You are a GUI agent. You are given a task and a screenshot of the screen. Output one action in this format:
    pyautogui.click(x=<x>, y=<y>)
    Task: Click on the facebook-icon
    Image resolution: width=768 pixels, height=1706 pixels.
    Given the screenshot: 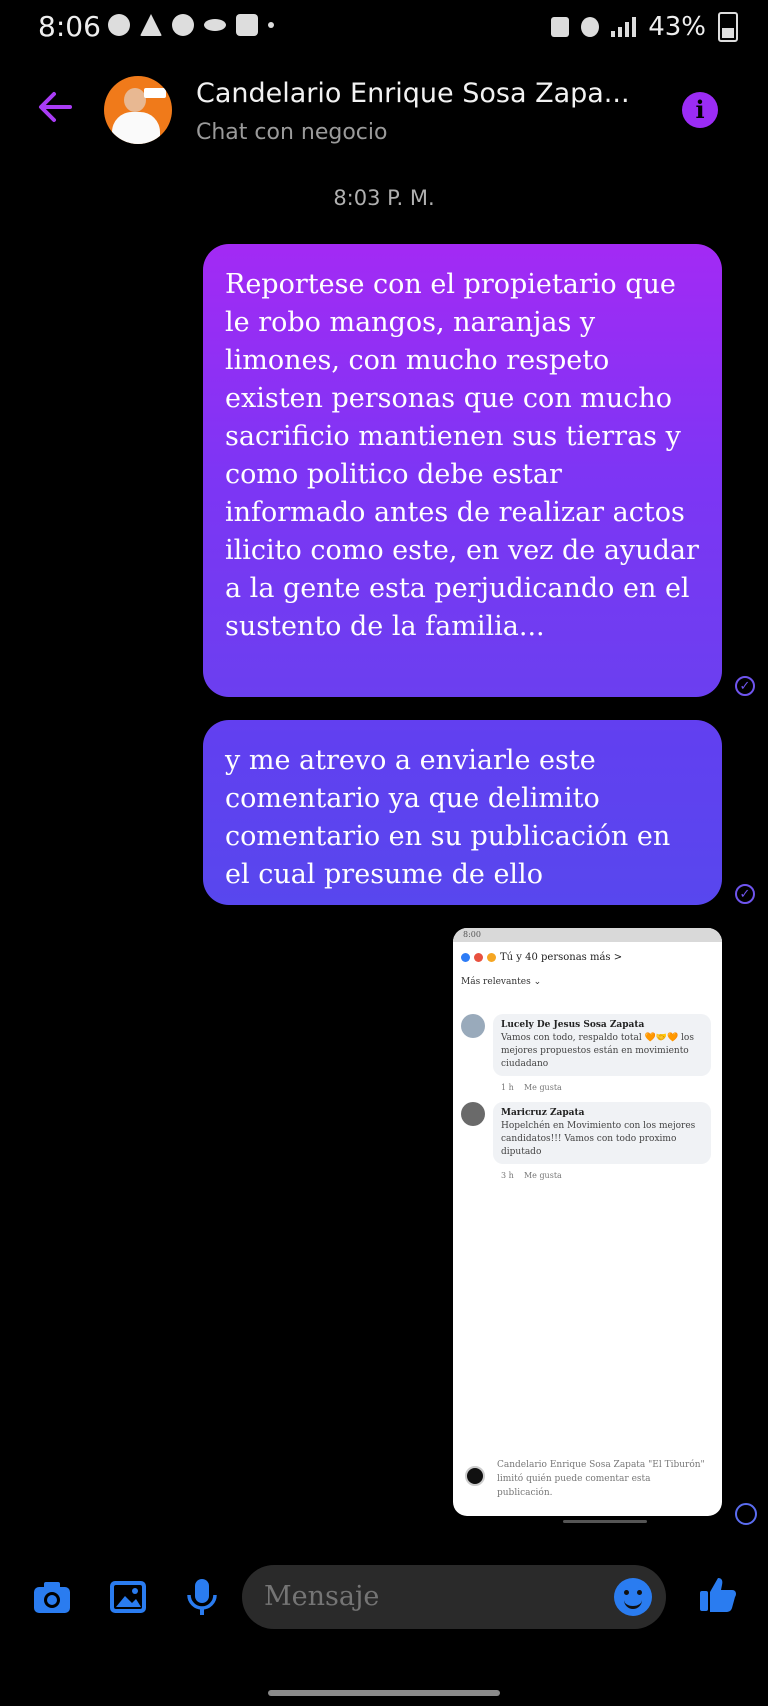 What is the action you would take?
    pyautogui.click(x=183, y=25)
    